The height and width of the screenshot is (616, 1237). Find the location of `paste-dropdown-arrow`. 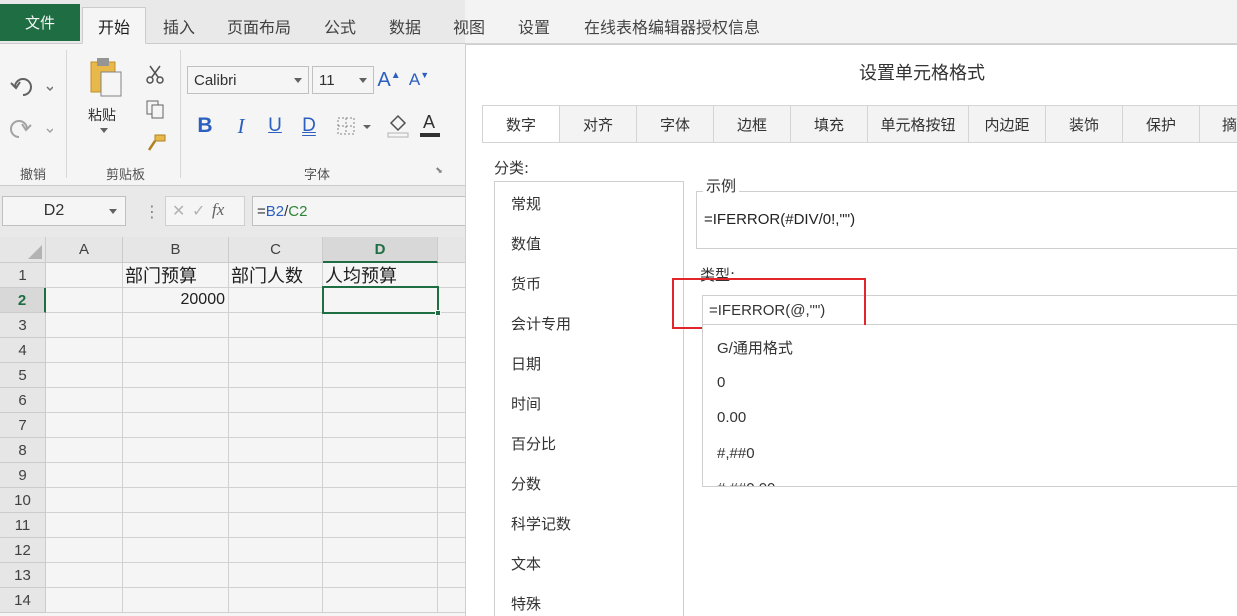

paste-dropdown-arrow is located at coordinates (104, 130).